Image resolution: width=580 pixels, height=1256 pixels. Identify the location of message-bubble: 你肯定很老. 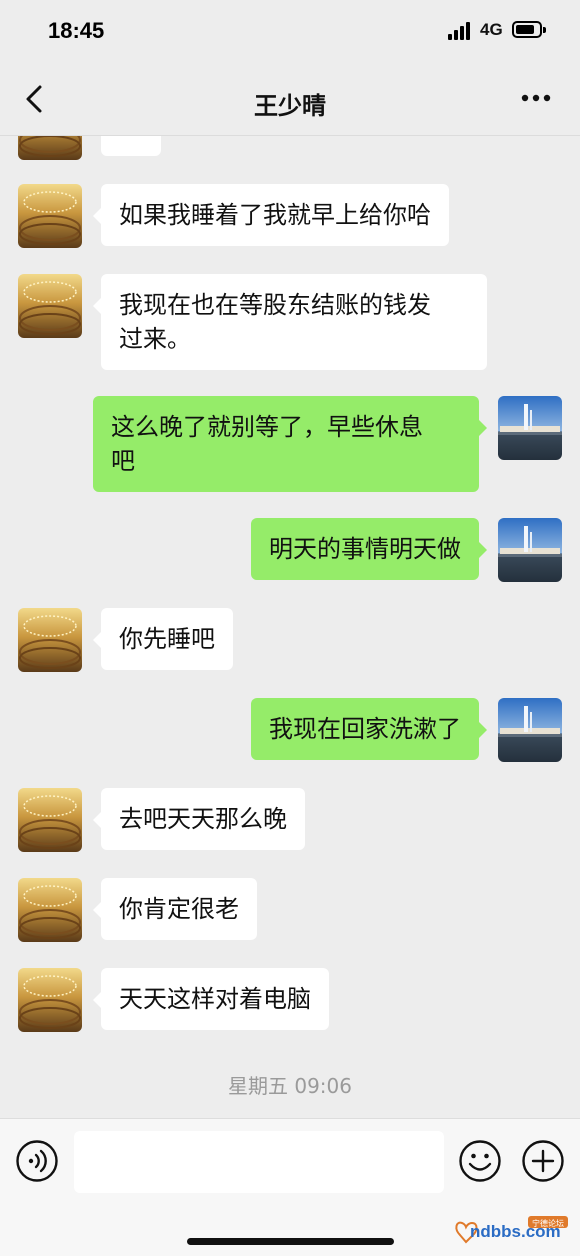
(175, 909).